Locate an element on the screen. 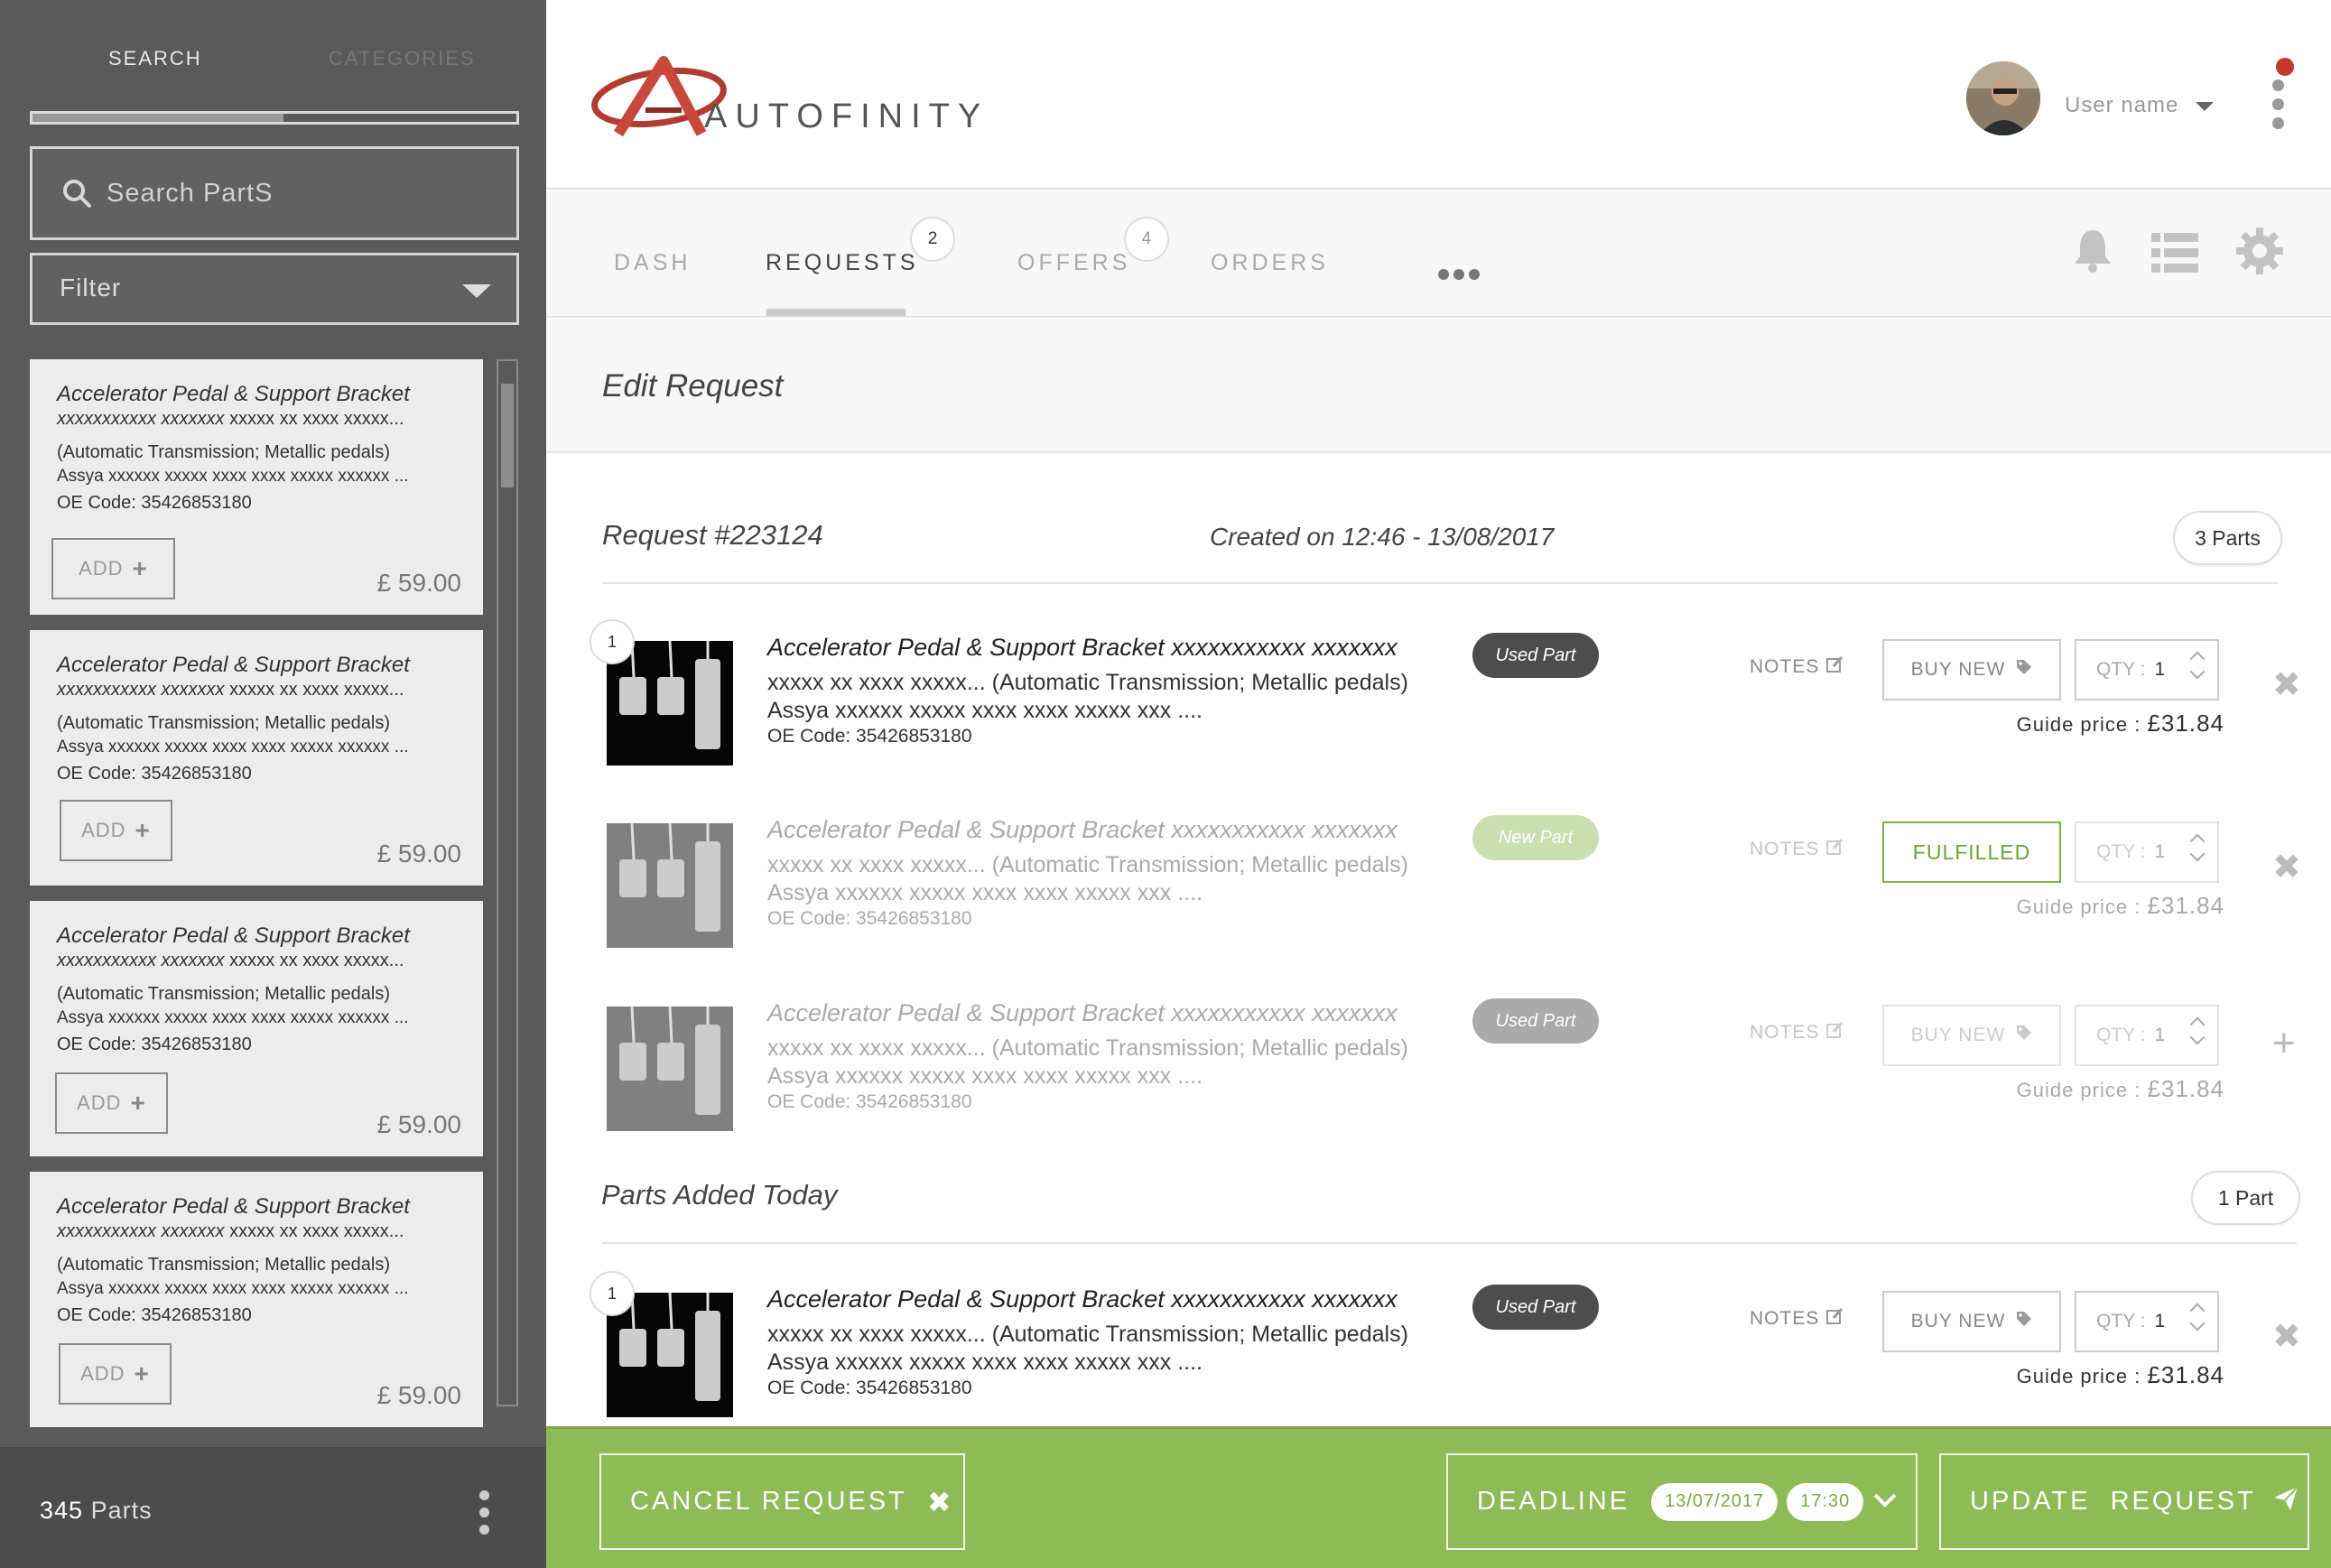 This screenshot has width=2331, height=1568. list-icon is located at coordinates (2174, 255).